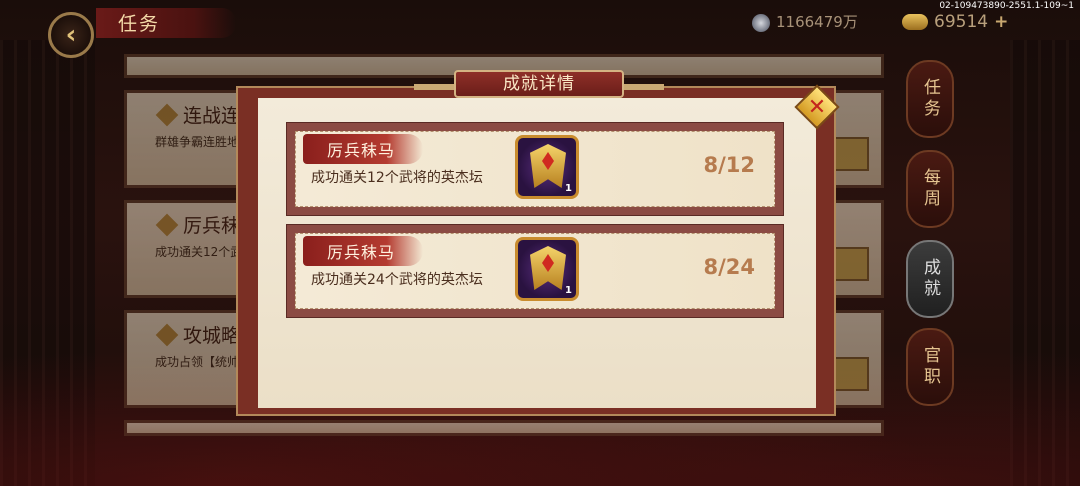 Image resolution: width=1080 pixels, height=486 pixels. What do you see at coordinates (930, 189) in the screenshot?
I see `tab-weekly: 每周` at bounding box center [930, 189].